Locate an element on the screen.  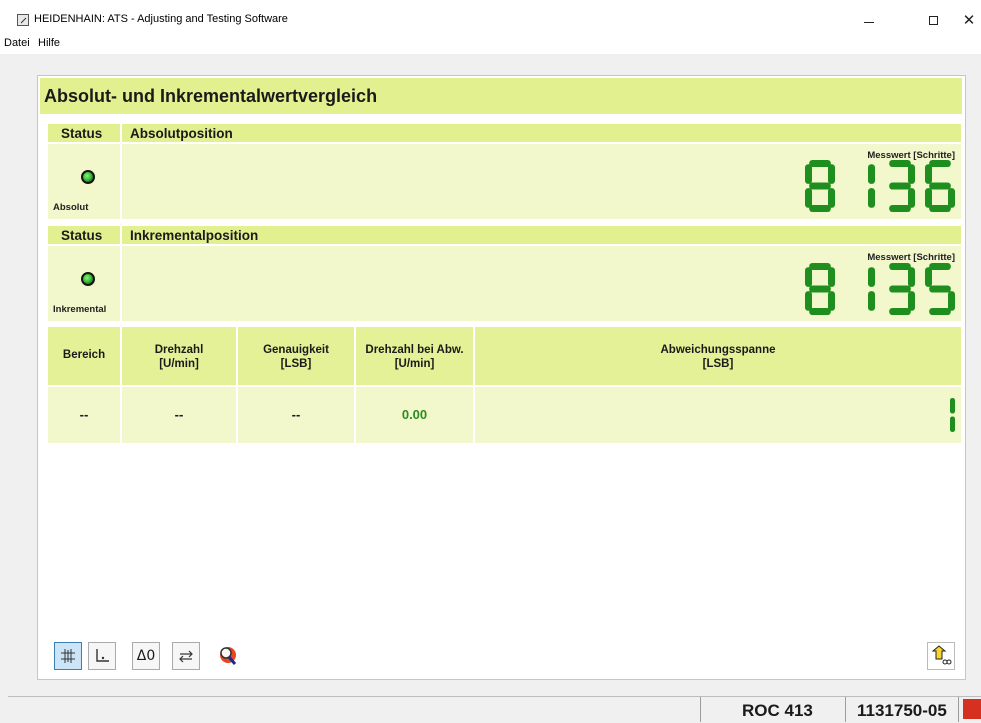
close-button: ✕ is located at coordinates (963, 20).